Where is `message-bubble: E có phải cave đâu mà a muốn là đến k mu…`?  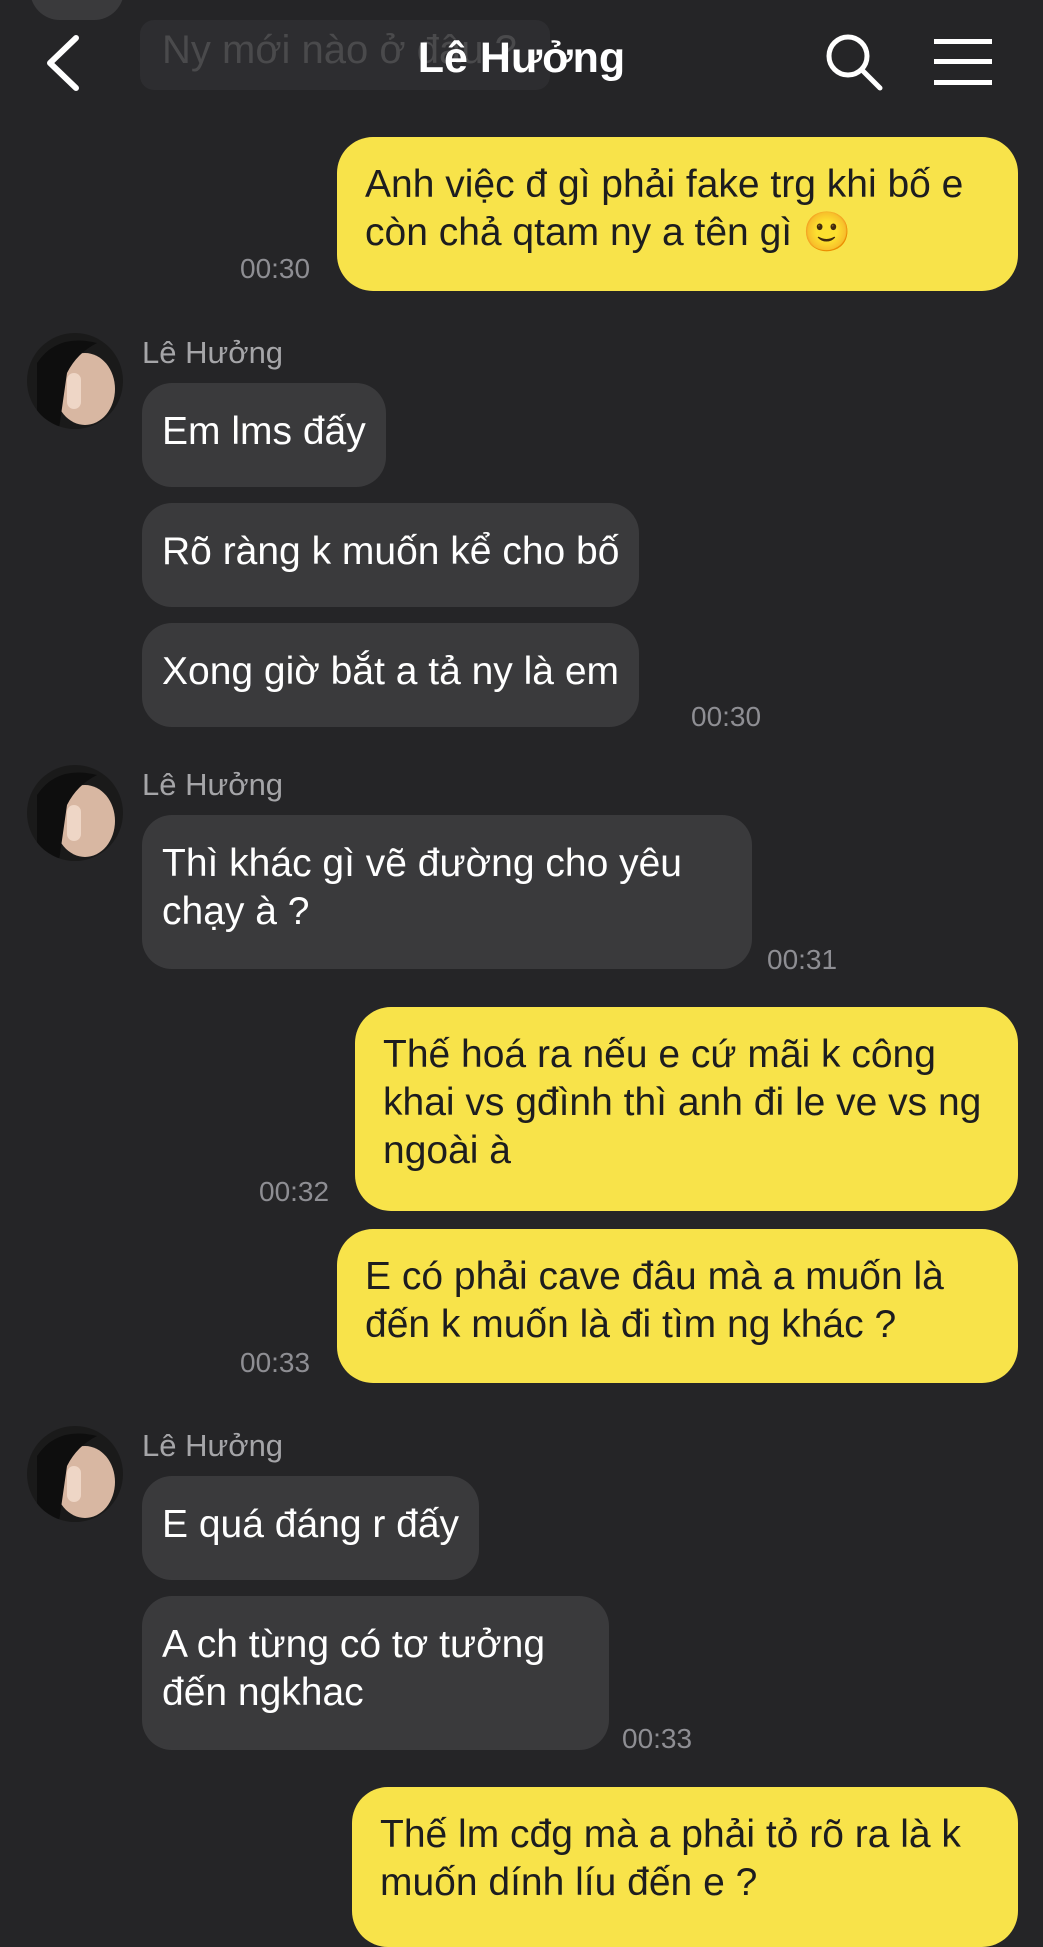
message-bubble: E có phải cave đâu mà a muốn là đến k mu… is located at coordinates (677, 1306).